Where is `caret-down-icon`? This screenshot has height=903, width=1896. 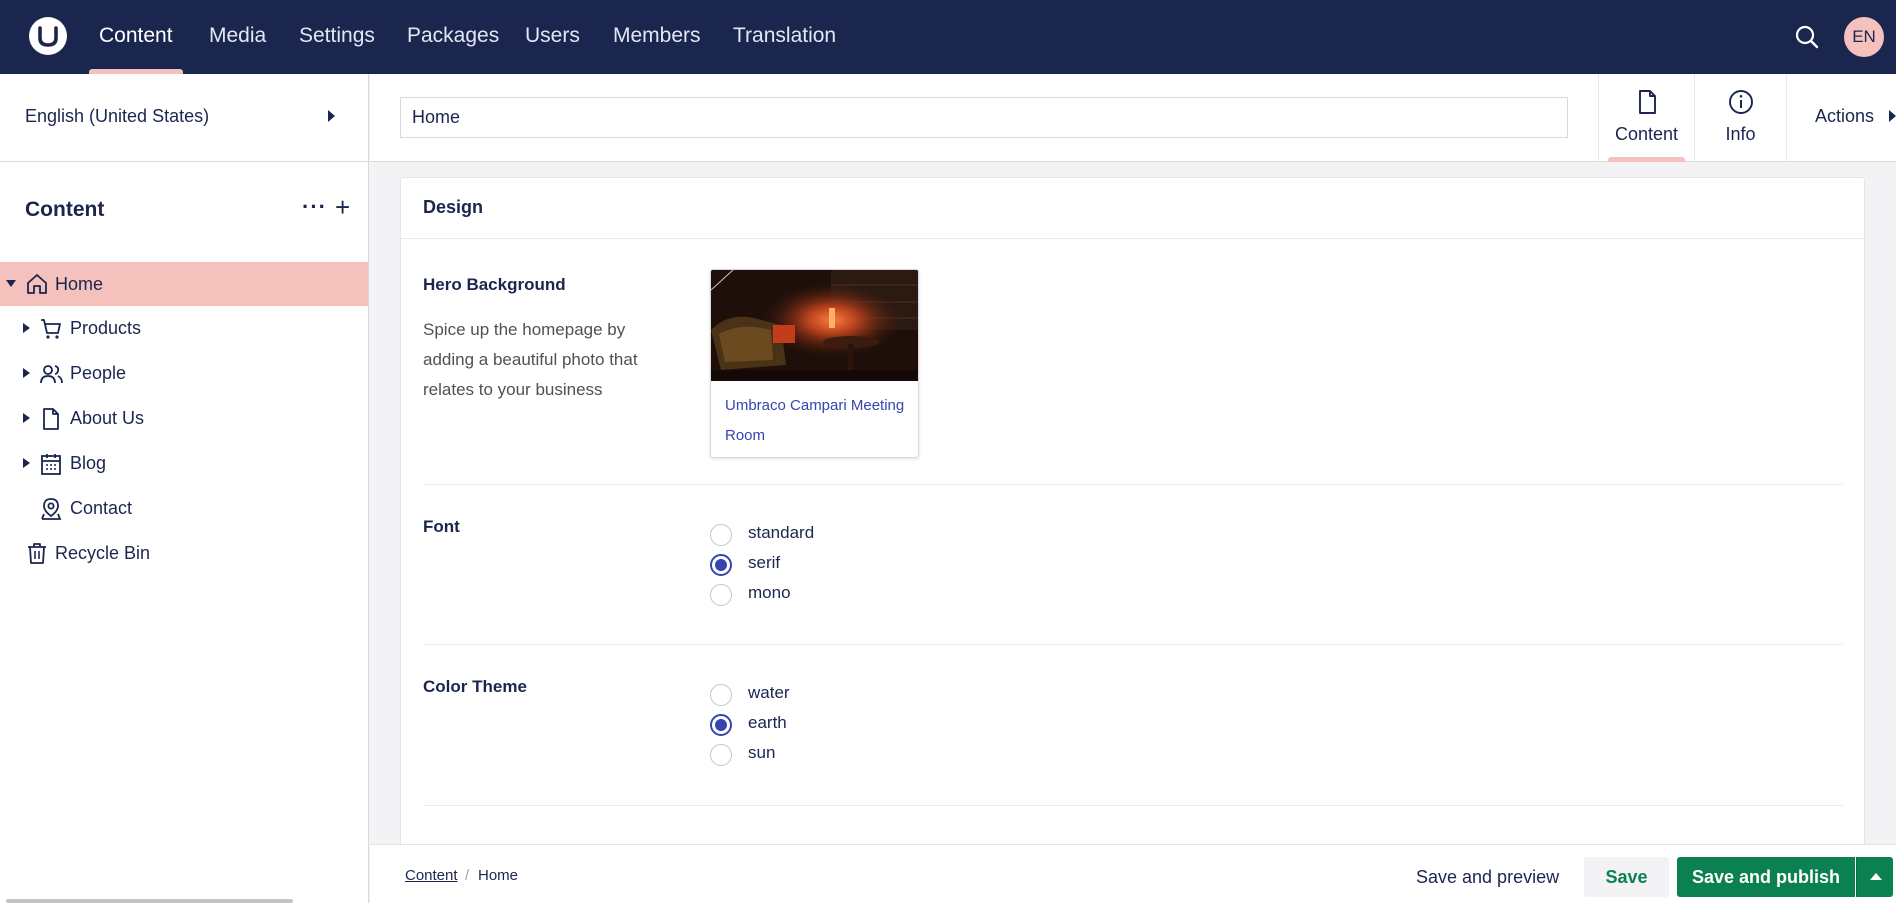
caret-down-icon is located at coordinates (11, 283).